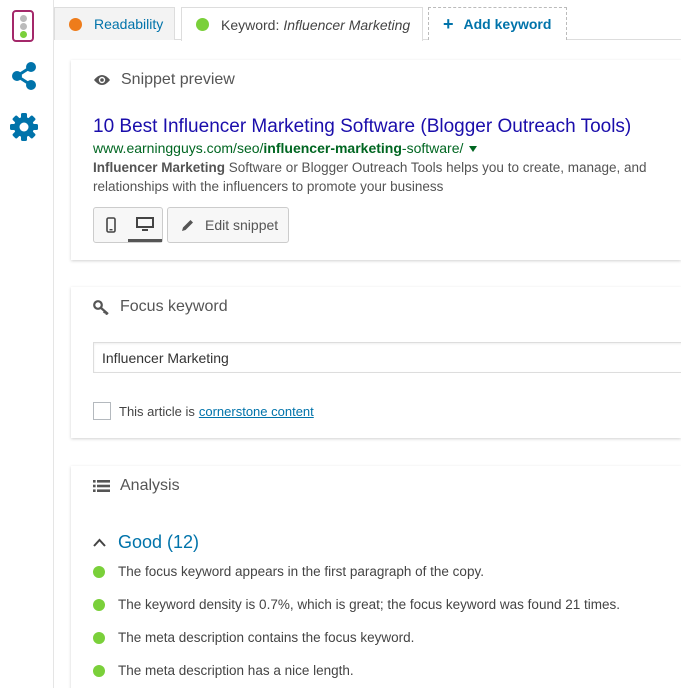 Image resolution: width=681 pixels, height=688 pixels. Describe the element at coordinates (129, 24) in the screenshot. I see `tab-readability-label: Readability` at that location.